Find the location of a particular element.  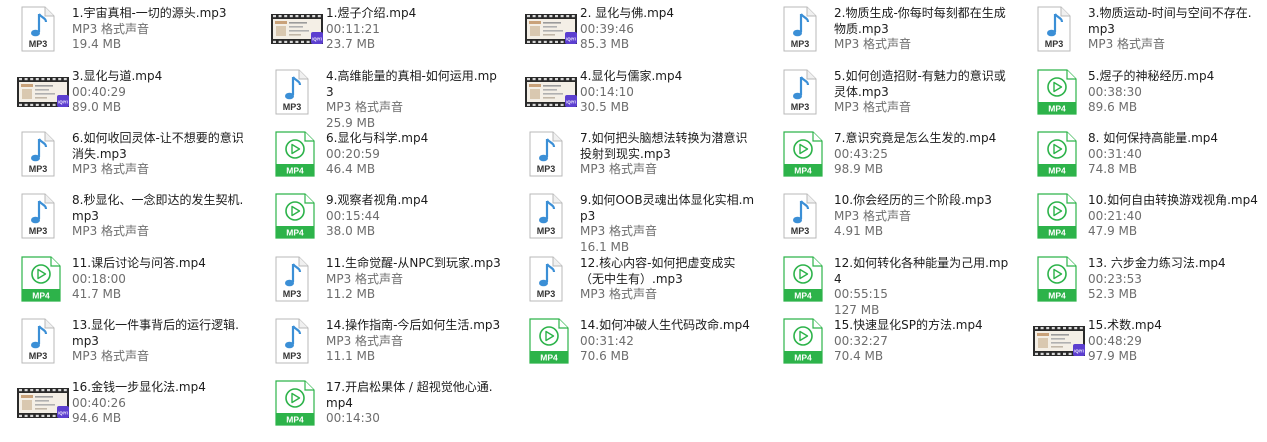

file-name: 10.如何自由转换游戏视角.mp4 is located at coordinates (1173, 200).